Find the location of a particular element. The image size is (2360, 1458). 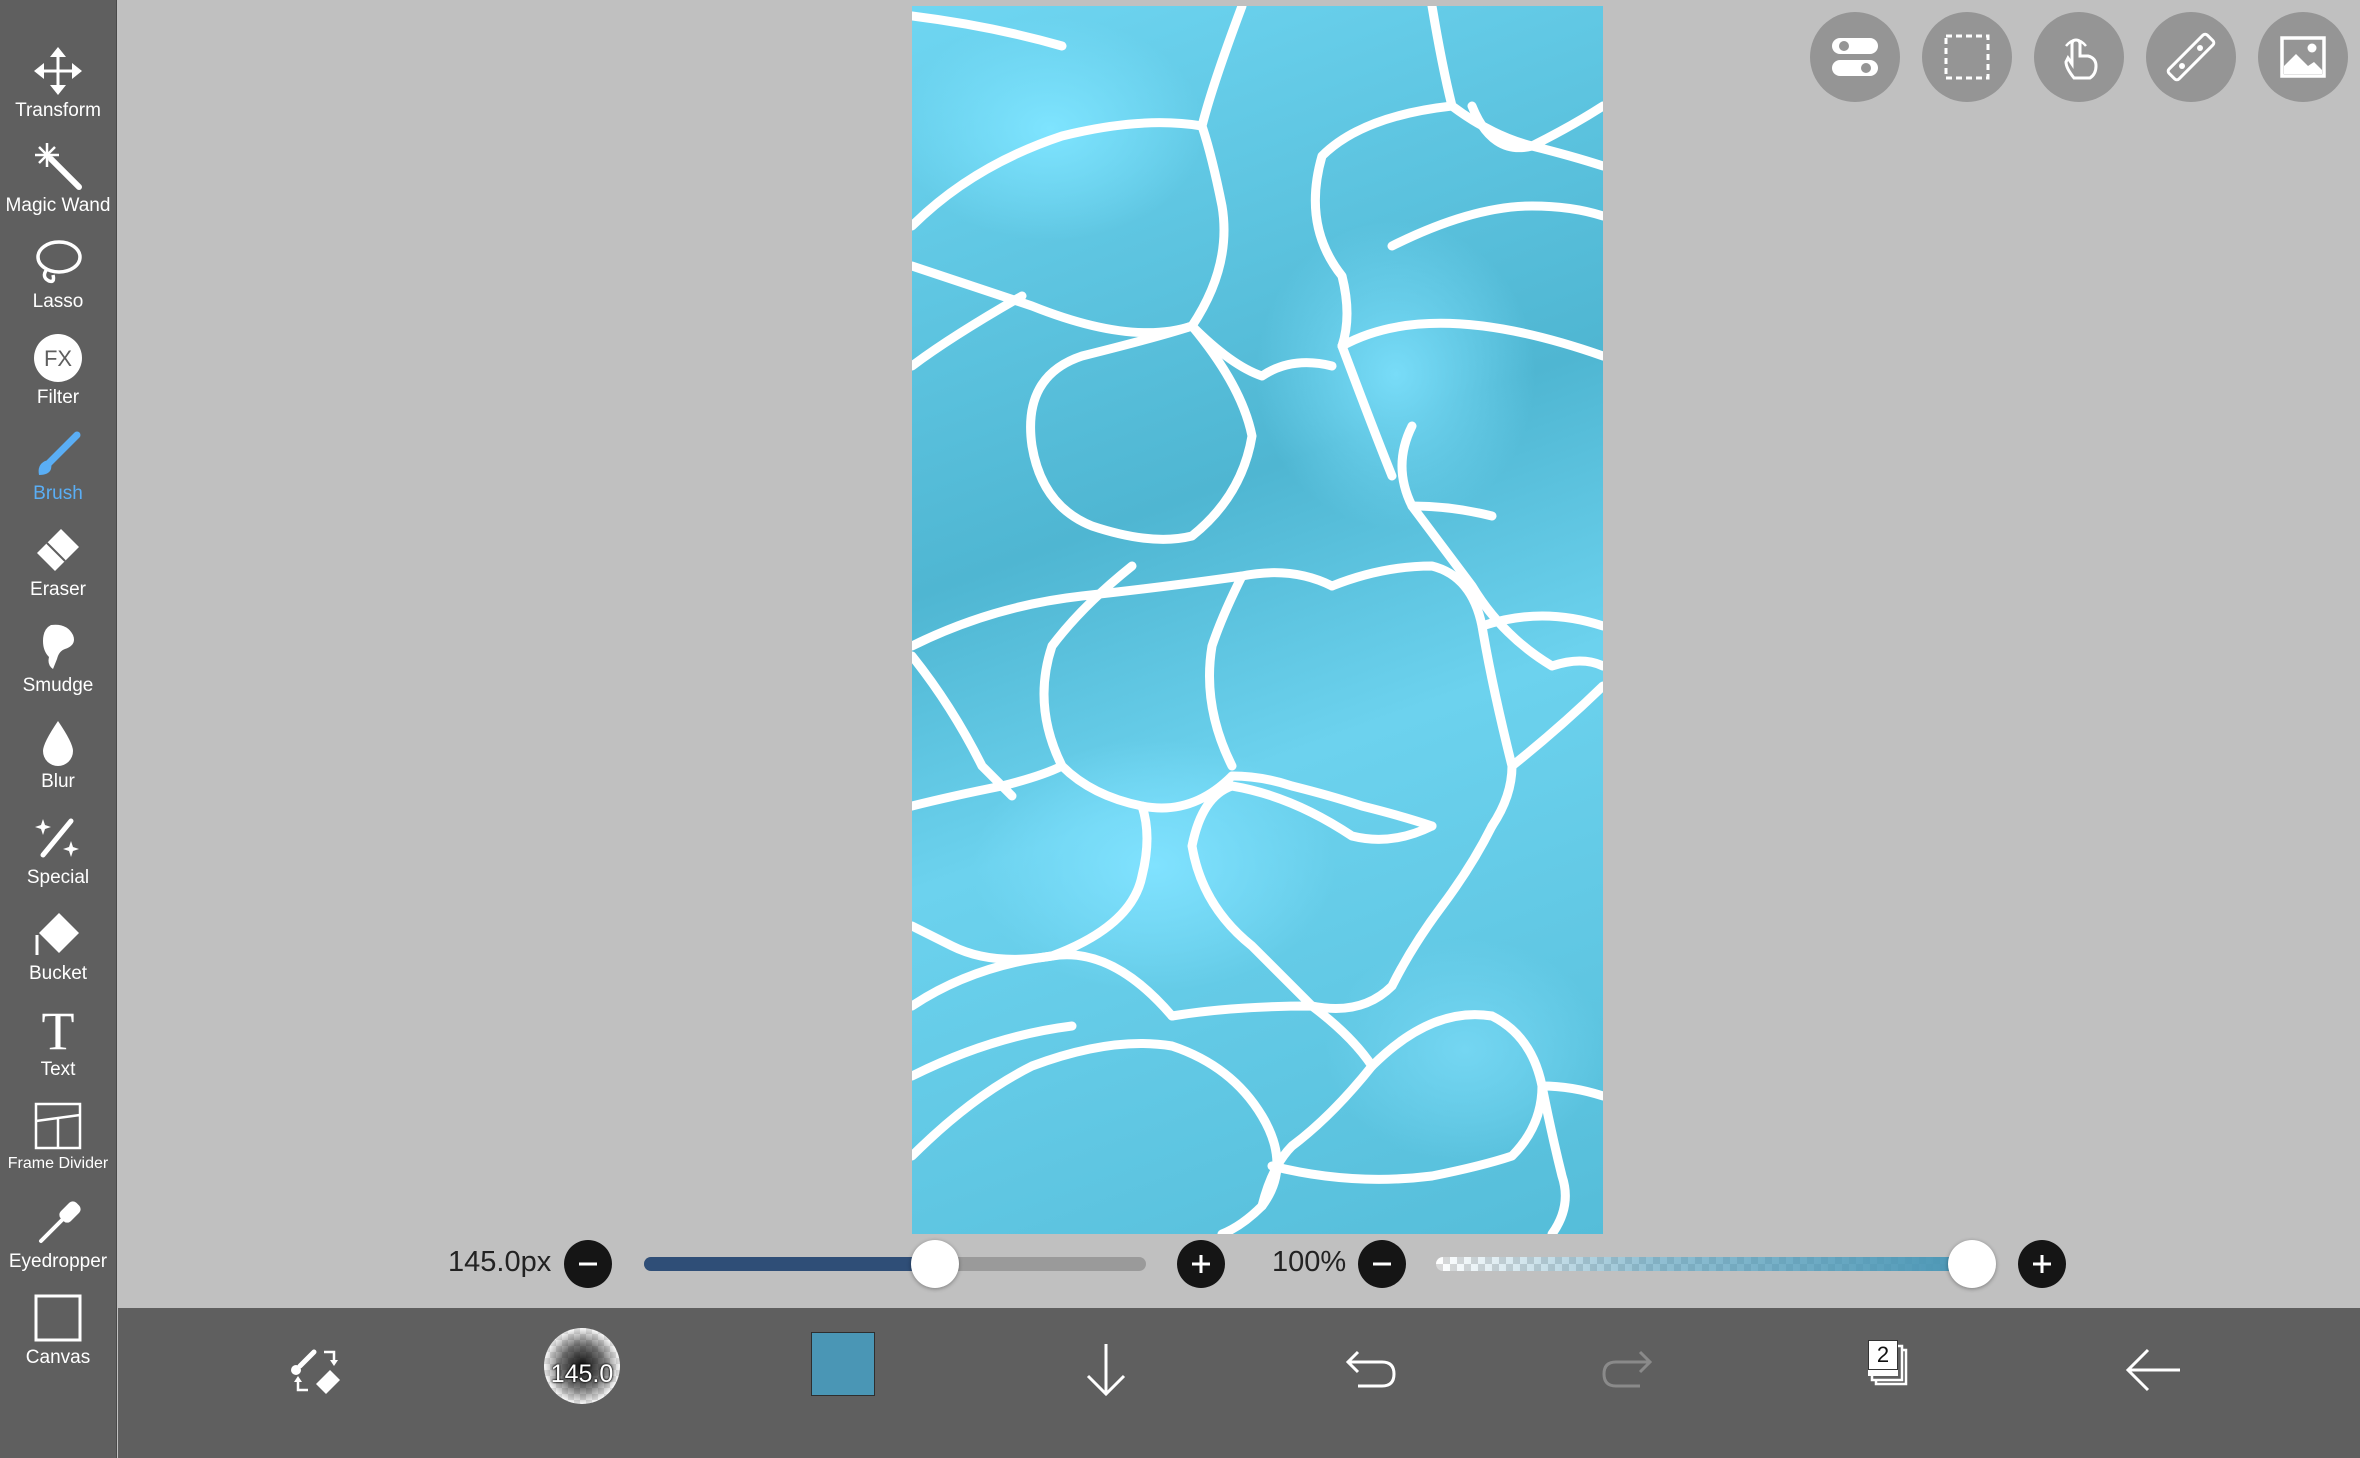

tool-special: Special is located at coordinates (58, 853).